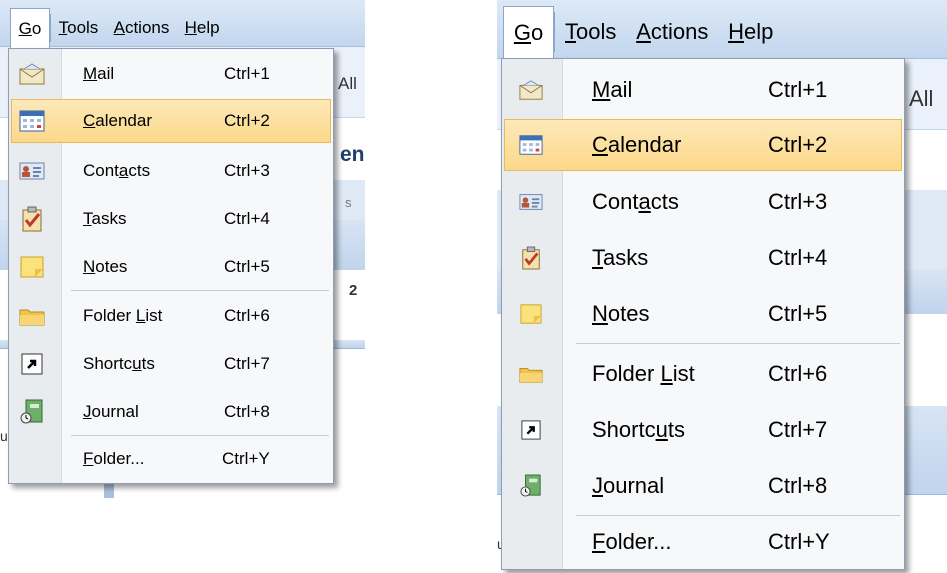 The width and height of the screenshot is (947, 573). I want to click on bg-text-u: u, so click(4, 436).